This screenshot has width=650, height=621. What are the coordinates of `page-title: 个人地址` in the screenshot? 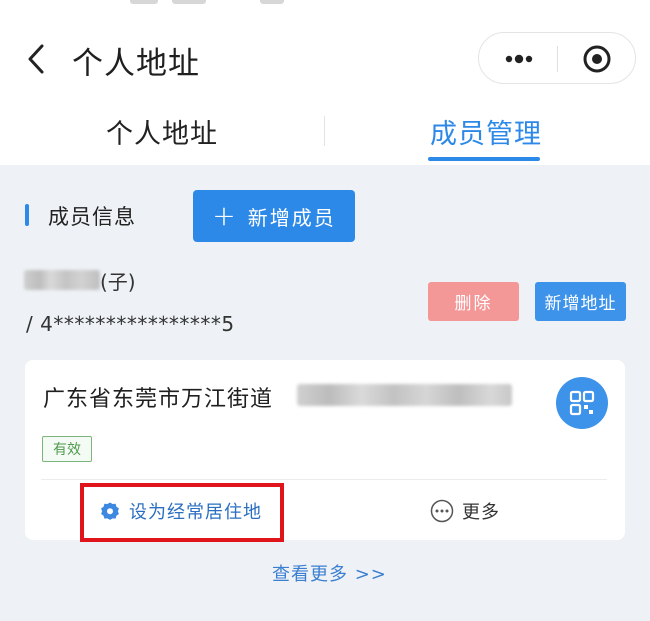 It's located at (136, 64).